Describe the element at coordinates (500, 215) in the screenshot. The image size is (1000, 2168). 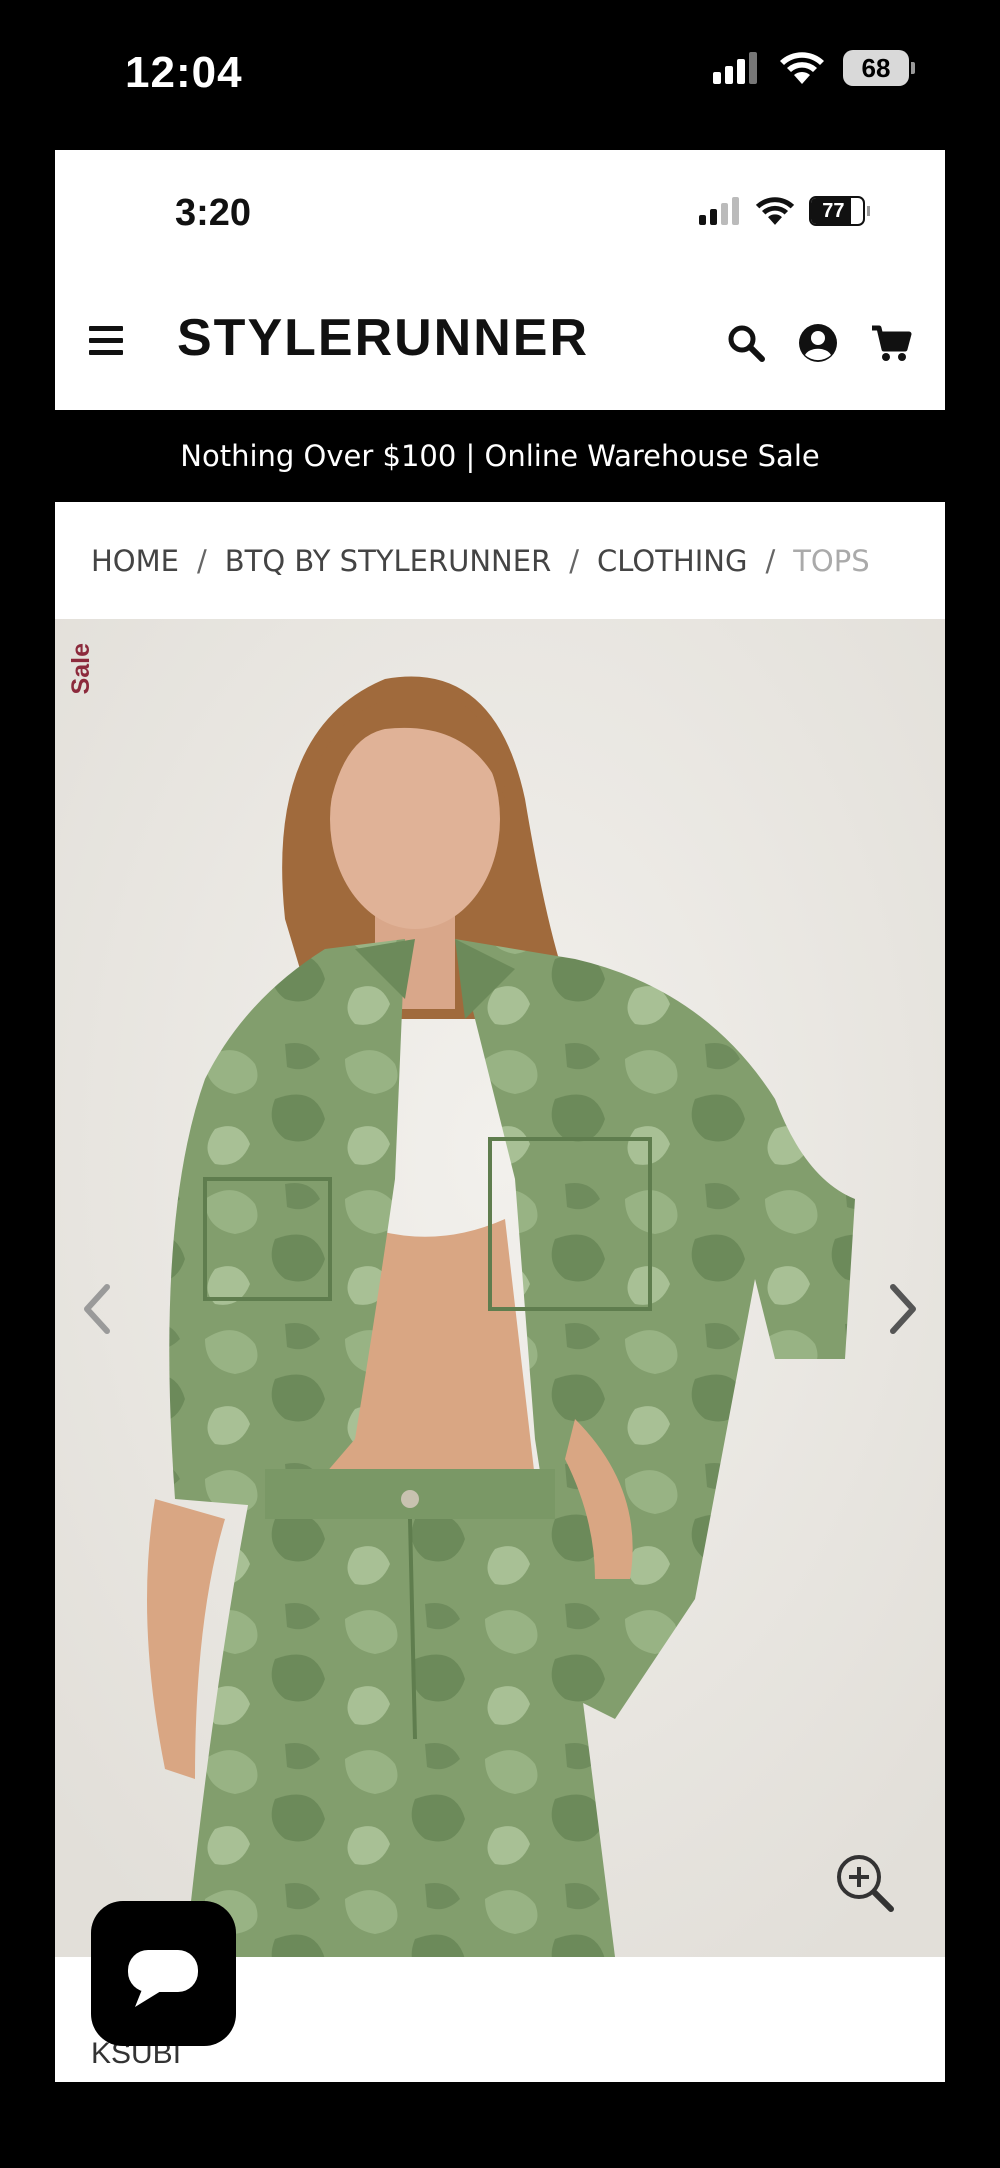
I see `inner-status-bar: 3:20 77` at that location.